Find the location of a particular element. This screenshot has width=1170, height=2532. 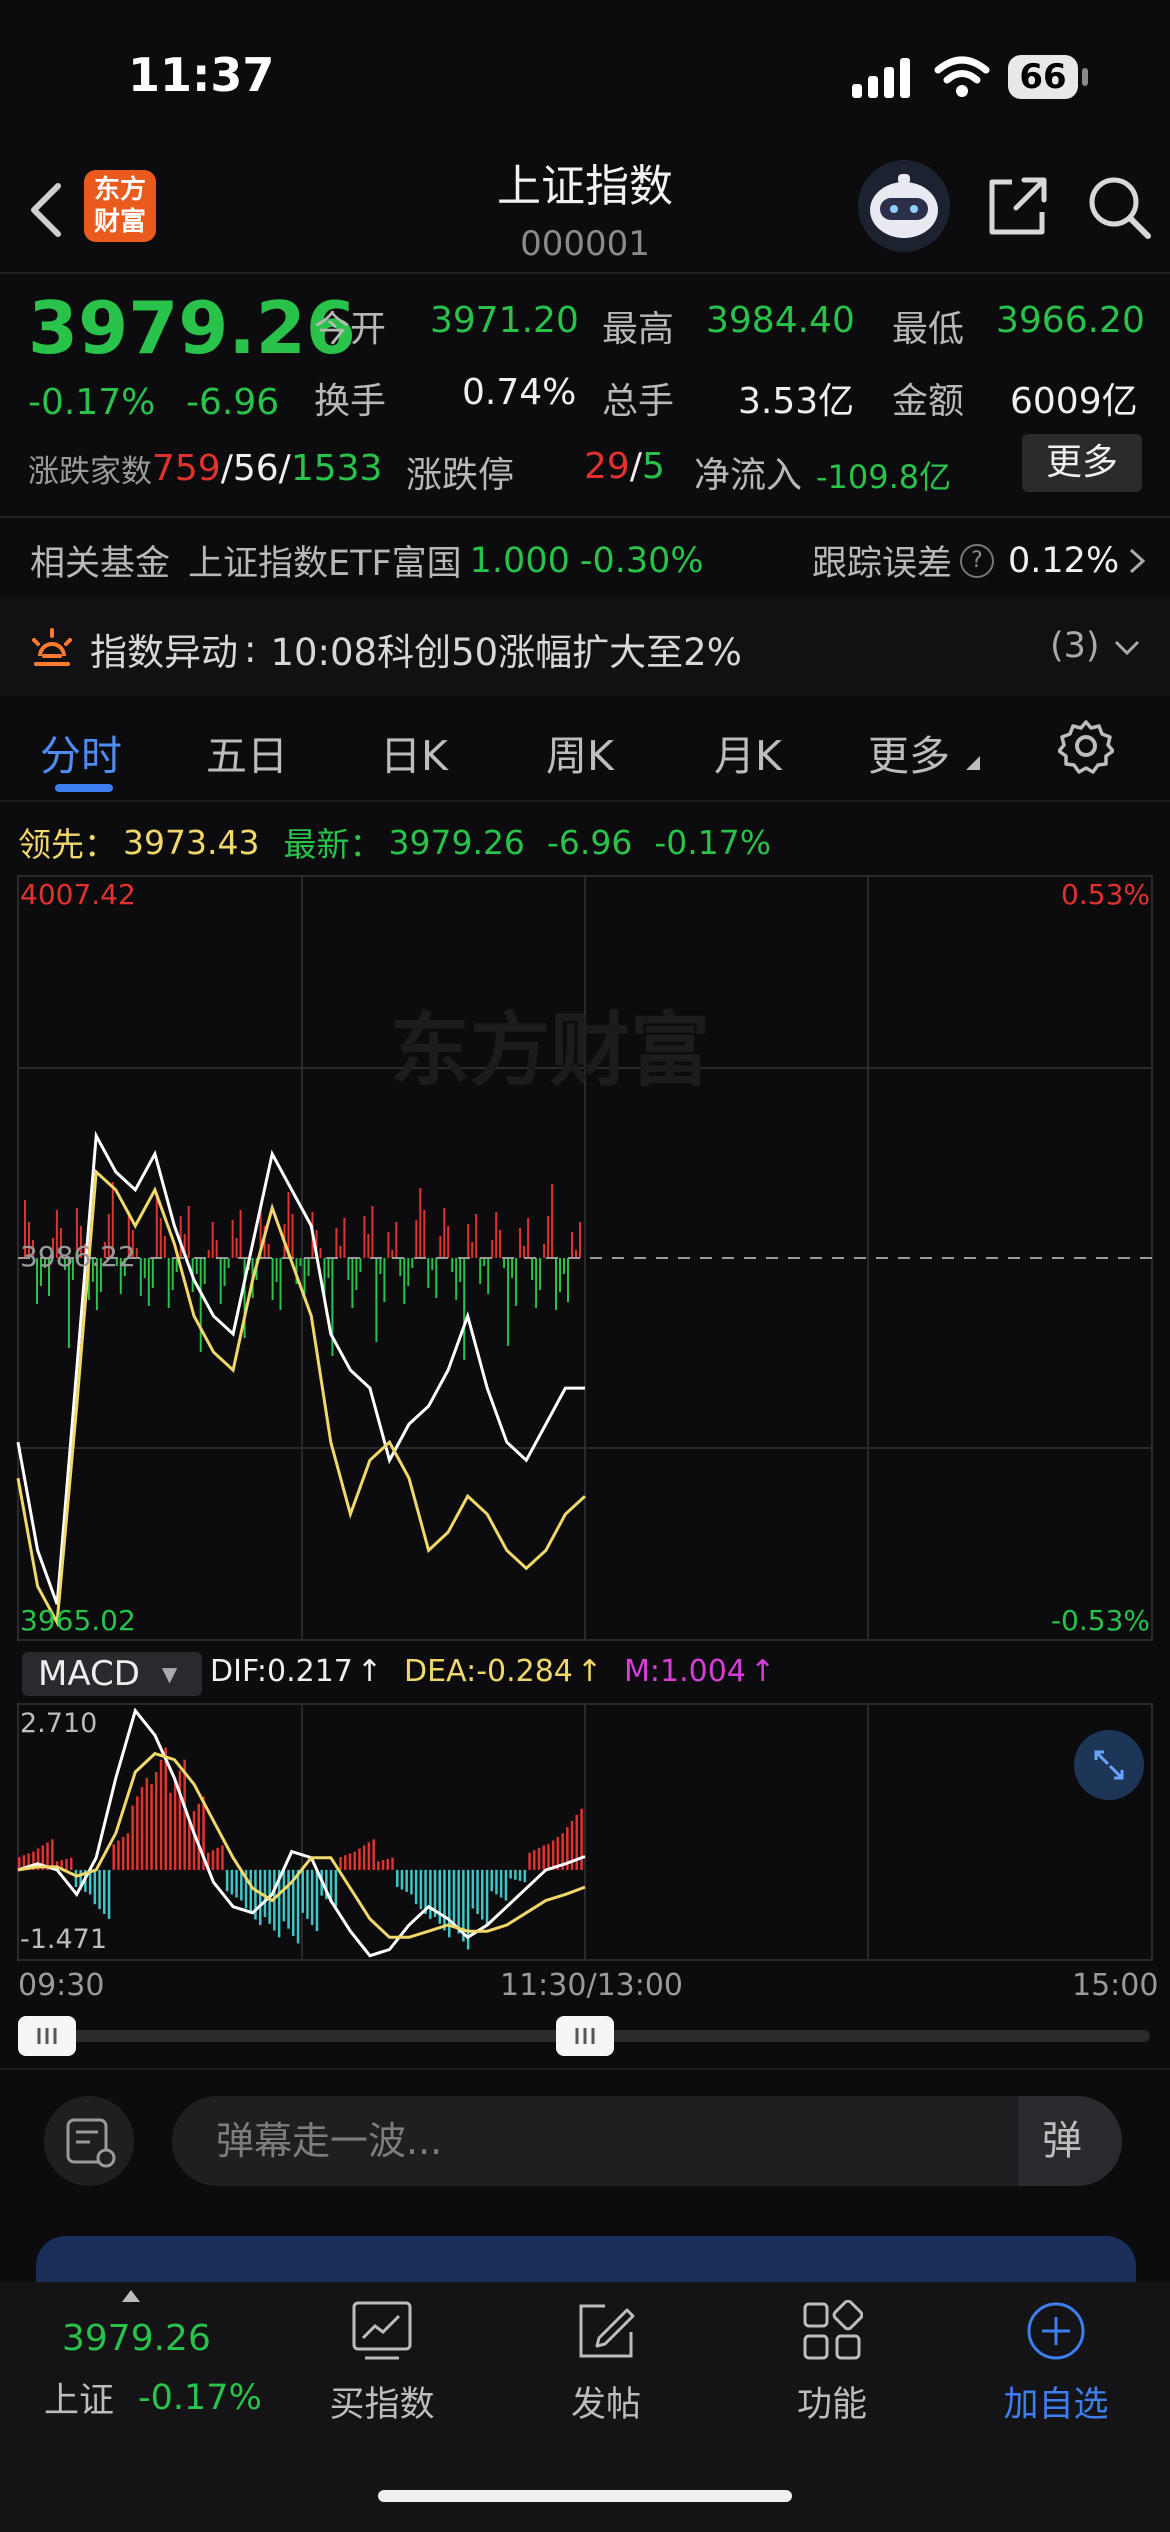

tracking-error: 跟踪误差 ? 0.12% is located at coordinates (980, 560).